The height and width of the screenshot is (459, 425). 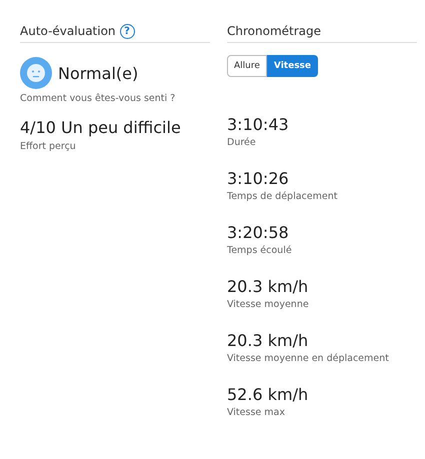 I want to click on toggle-option: Allure, so click(x=247, y=66).